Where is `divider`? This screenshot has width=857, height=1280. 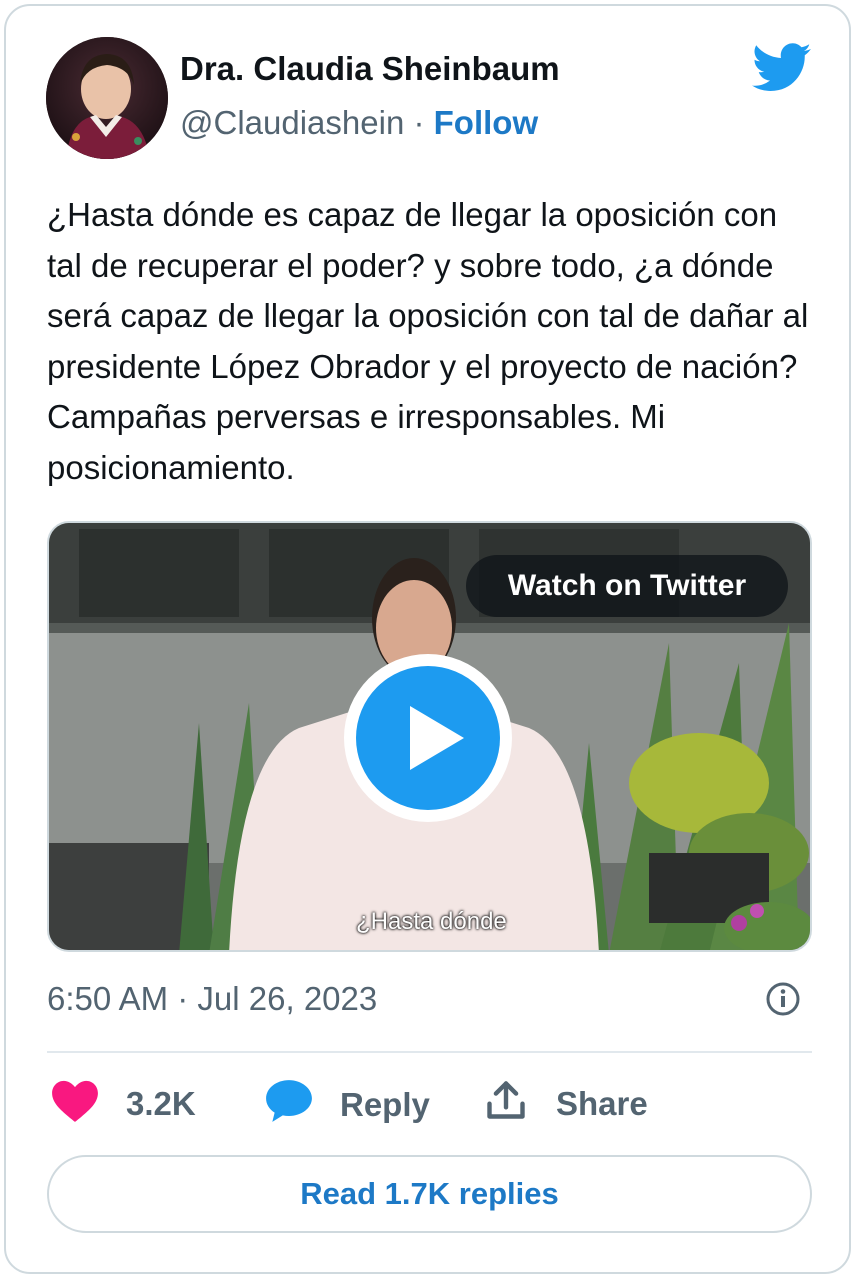 divider is located at coordinates (429, 1052).